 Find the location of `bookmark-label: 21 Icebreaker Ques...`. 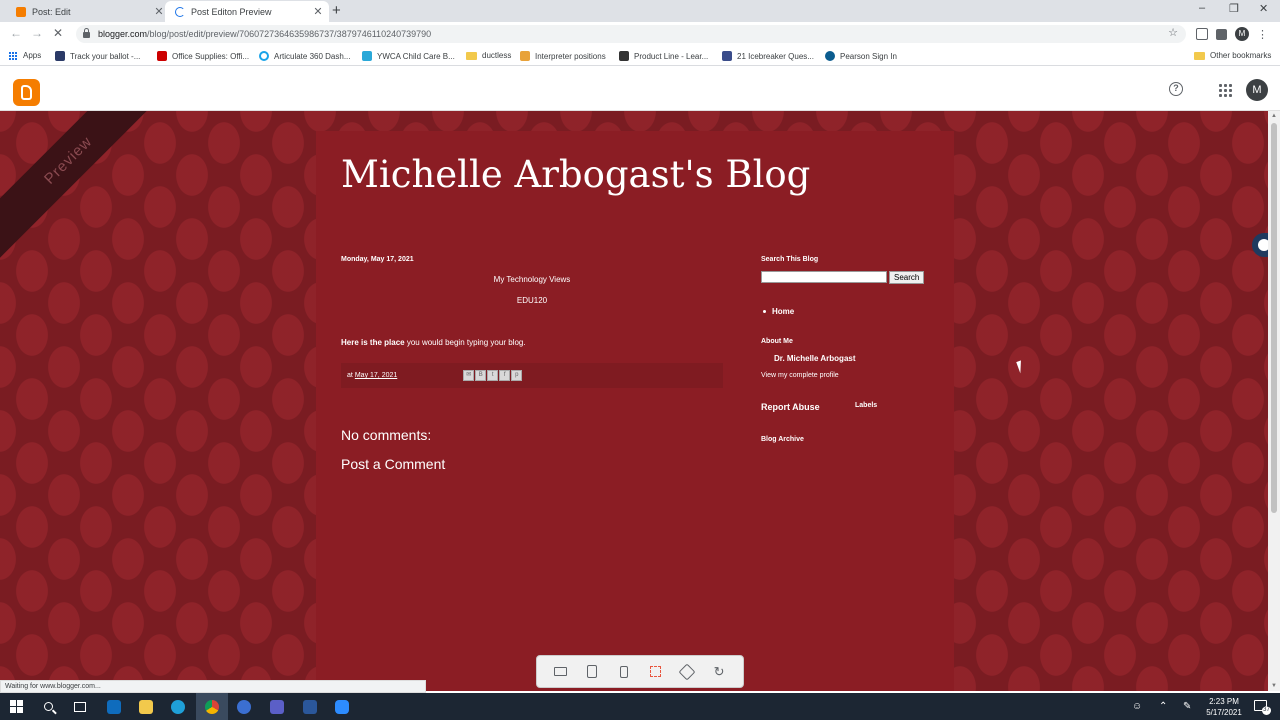

bookmark-label: 21 Icebreaker Ques... is located at coordinates (775, 56).